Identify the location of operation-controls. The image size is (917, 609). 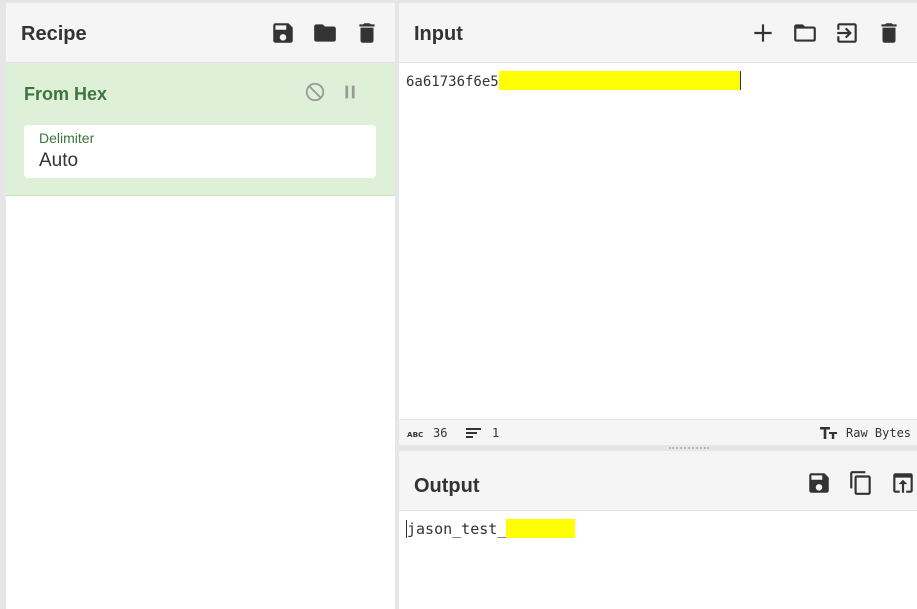
(338, 92).